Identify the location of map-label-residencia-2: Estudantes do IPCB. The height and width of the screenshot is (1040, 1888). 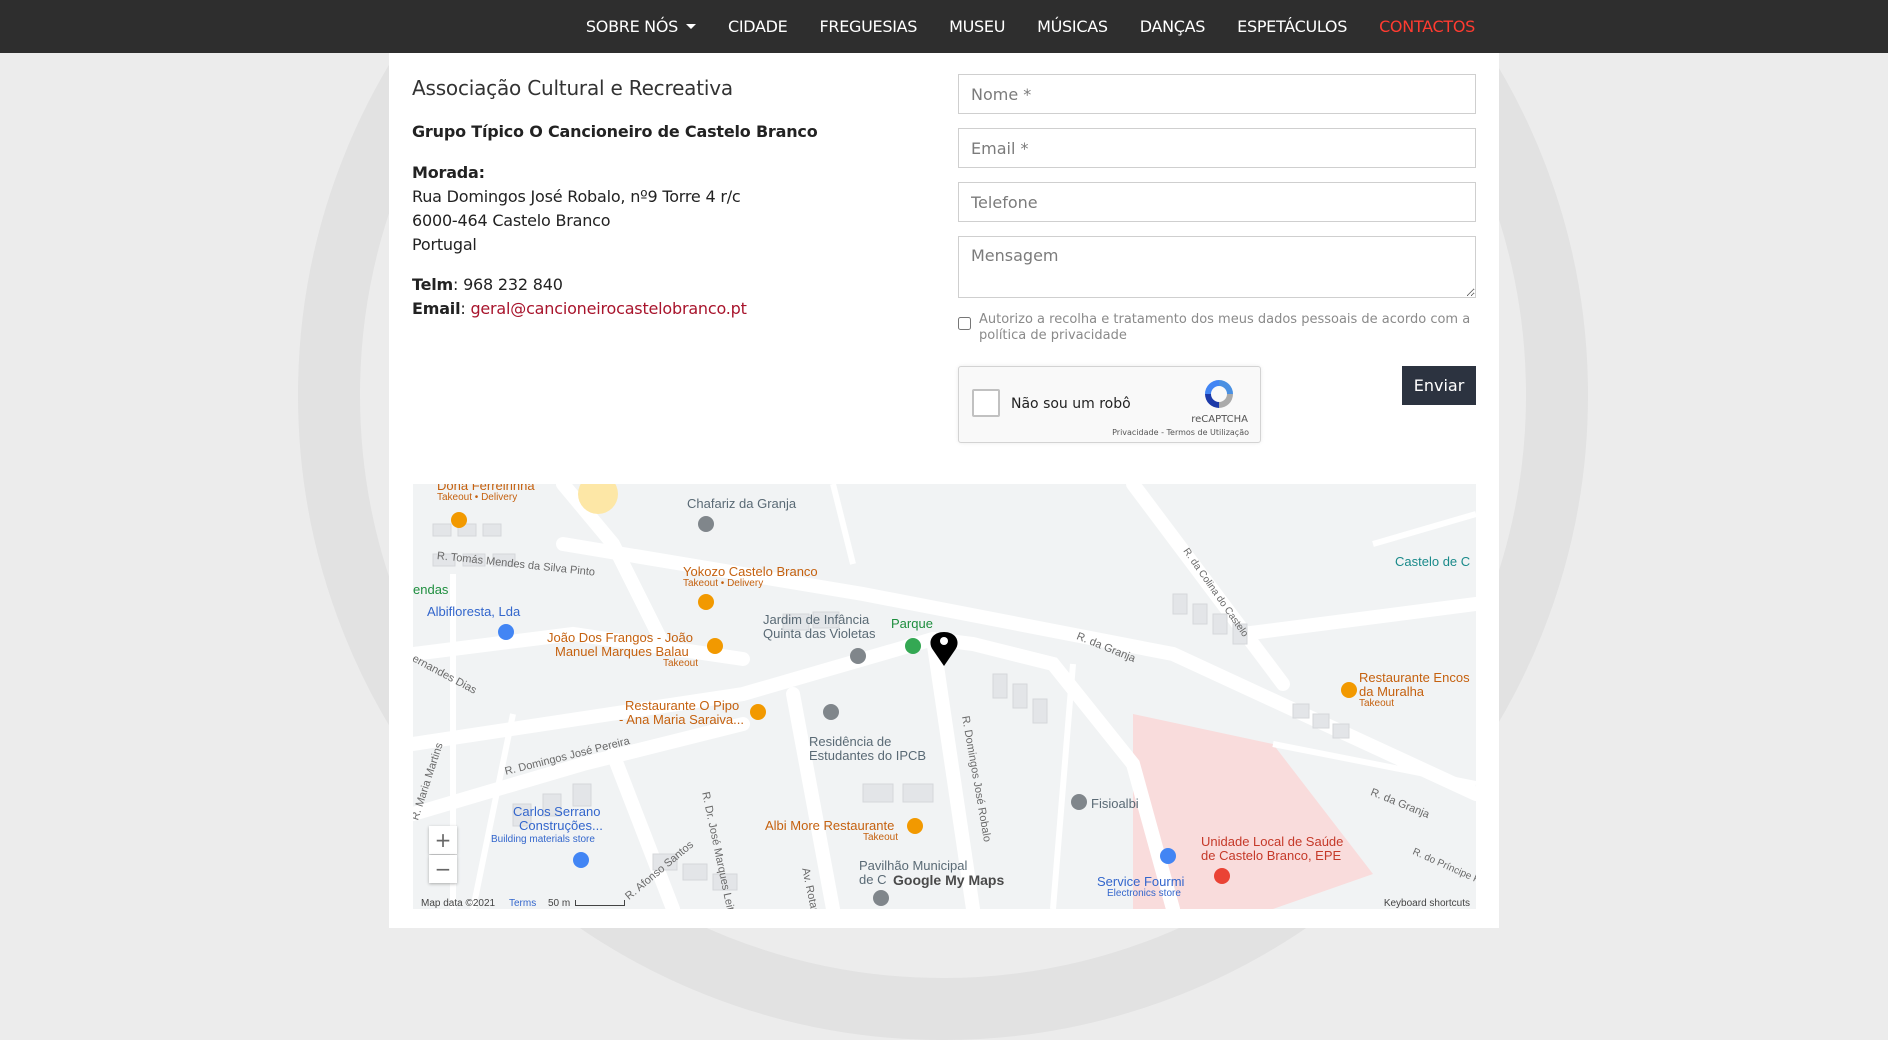
(868, 755).